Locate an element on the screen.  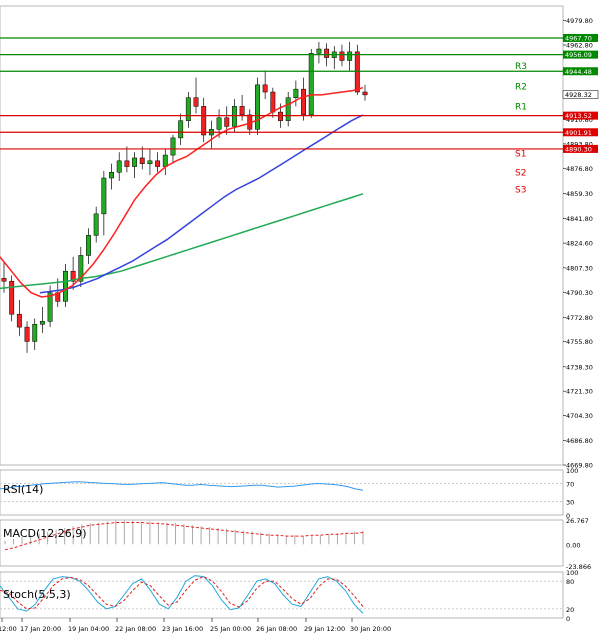
level-name-label: R3 is located at coordinates (521, 67).